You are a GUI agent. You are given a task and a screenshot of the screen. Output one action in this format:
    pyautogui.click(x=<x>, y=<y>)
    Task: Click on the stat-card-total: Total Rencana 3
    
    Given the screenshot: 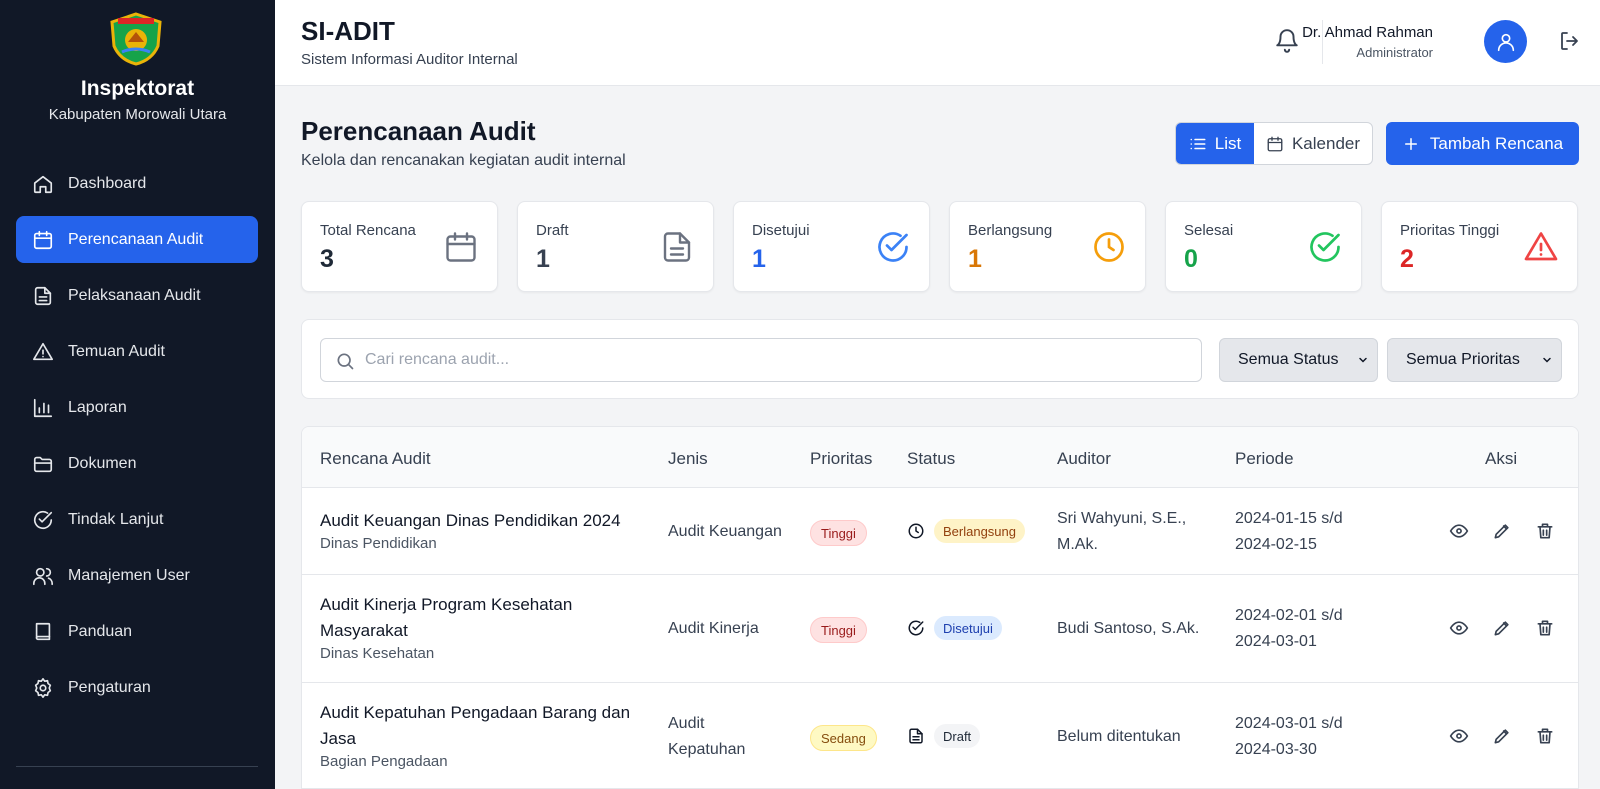 What is the action you would take?
    pyautogui.click(x=399, y=246)
    